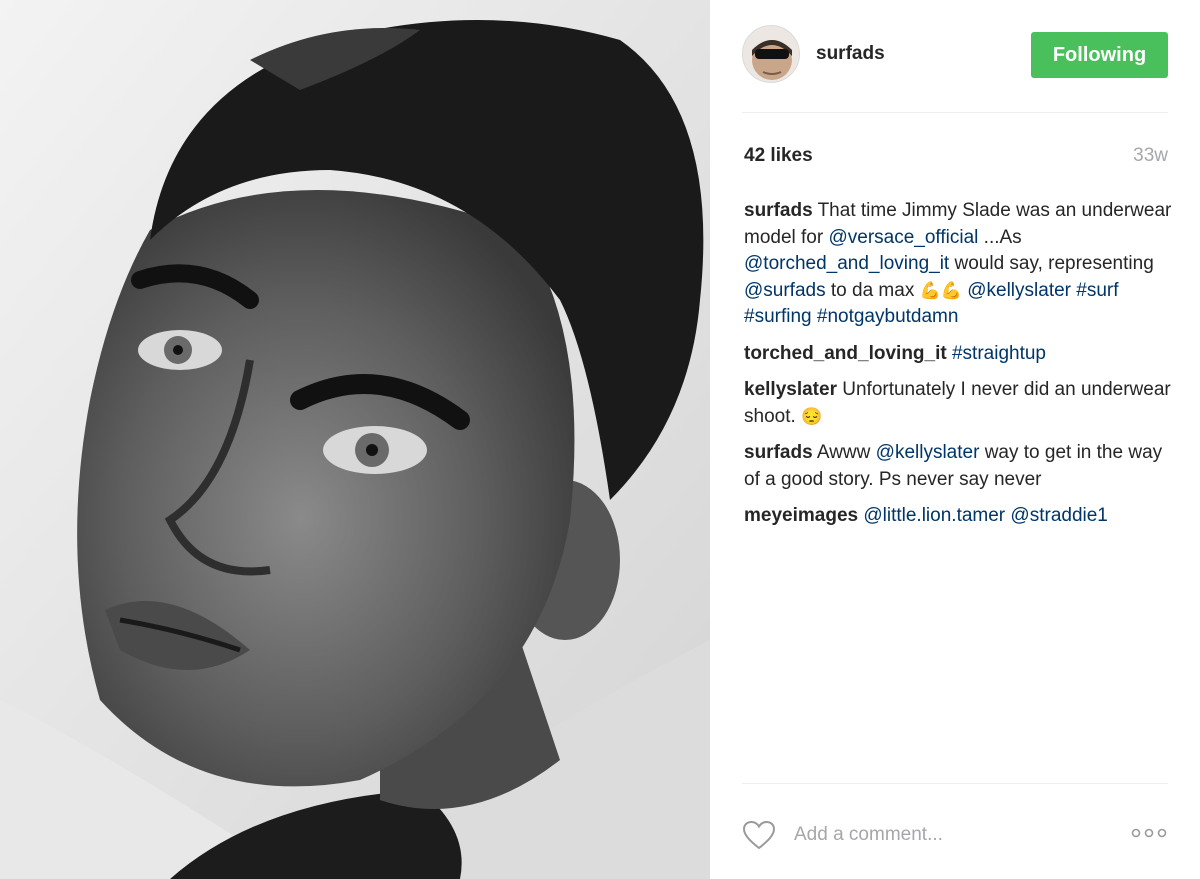  Describe the element at coordinates (934, 515) in the screenshot. I see `mention-link: @little.lion.tamer` at that location.